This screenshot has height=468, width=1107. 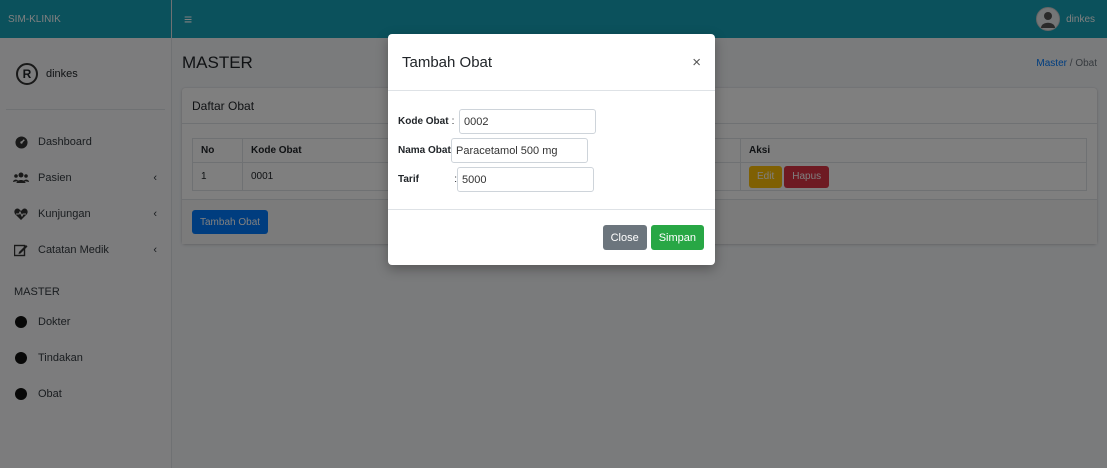 I want to click on modal-header: Tambah Obat ×, so click(x=551, y=62).